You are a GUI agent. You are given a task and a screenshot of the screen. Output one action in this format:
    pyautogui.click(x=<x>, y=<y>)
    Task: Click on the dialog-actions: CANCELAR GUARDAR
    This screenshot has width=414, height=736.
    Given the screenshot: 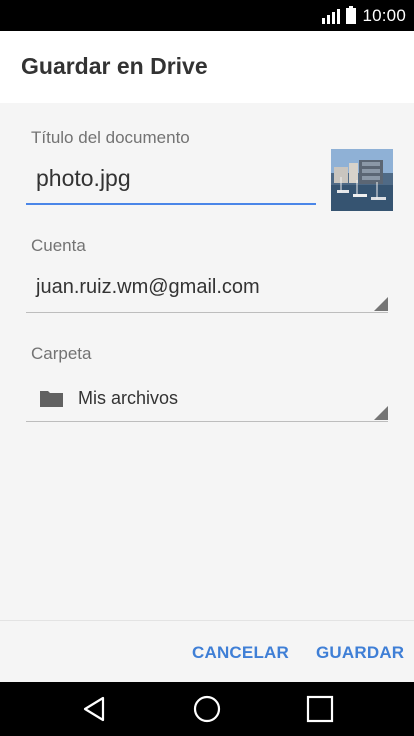 What is the action you would take?
    pyautogui.click(x=207, y=651)
    